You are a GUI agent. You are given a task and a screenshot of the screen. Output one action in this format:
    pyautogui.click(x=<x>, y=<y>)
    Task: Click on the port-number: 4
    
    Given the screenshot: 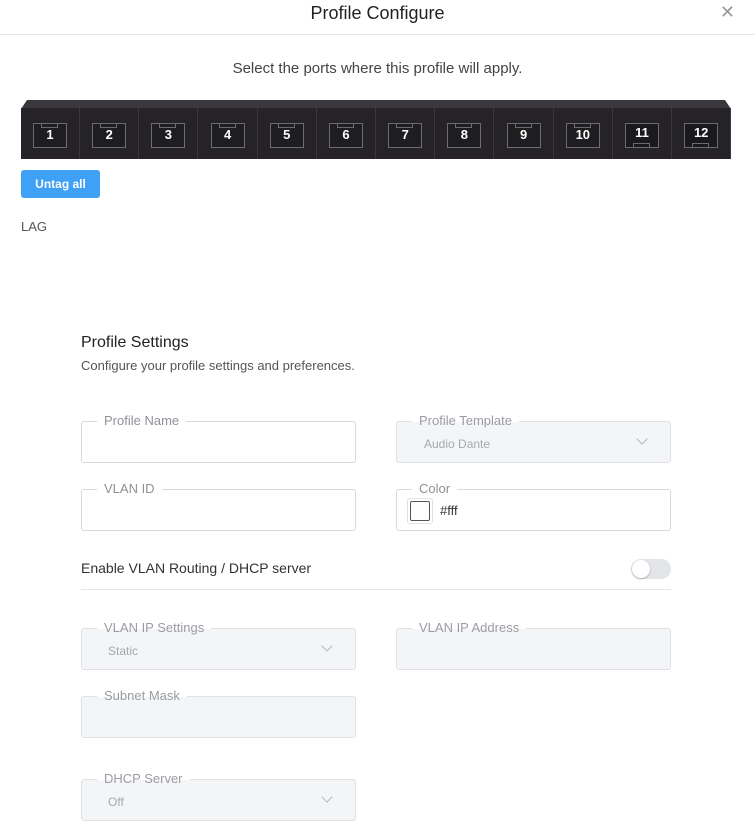 What is the action you would take?
    pyautogui.click(x=227, y=134)
    